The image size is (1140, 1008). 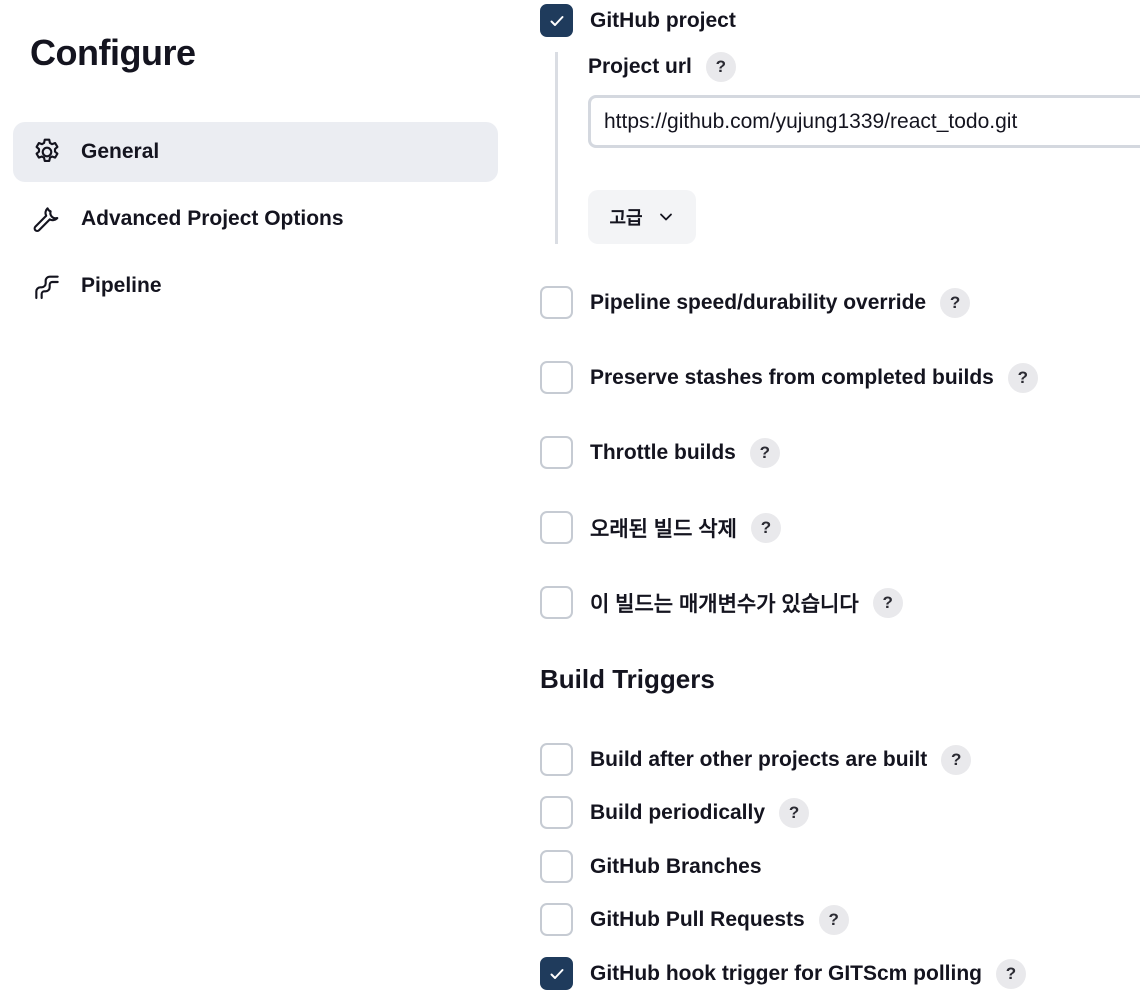 What do you see at coordinates (113, 52) in the screenshot?
I see `page-title: Configure` at bounding box center [113, 52].